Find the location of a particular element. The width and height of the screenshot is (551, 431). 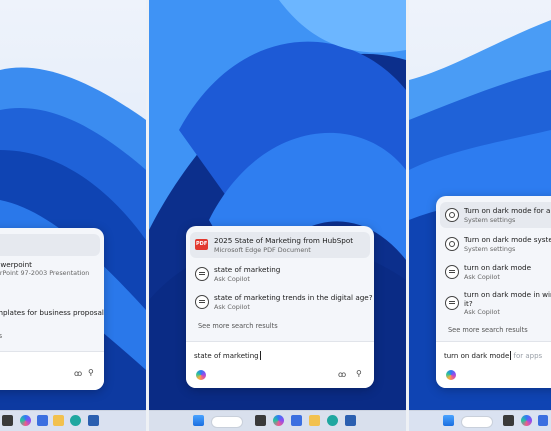

result-title: state of marketing is located at coordinates (247, 269).